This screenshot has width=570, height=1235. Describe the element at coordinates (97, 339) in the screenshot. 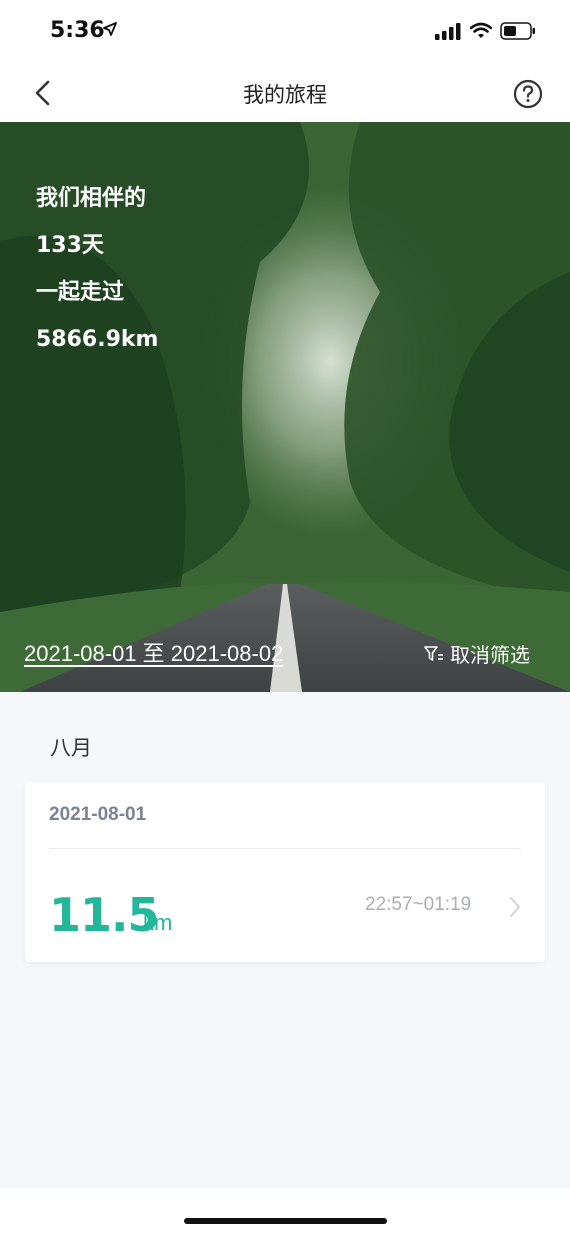

I see `summary-total-distance: 5866.9km` at that location.